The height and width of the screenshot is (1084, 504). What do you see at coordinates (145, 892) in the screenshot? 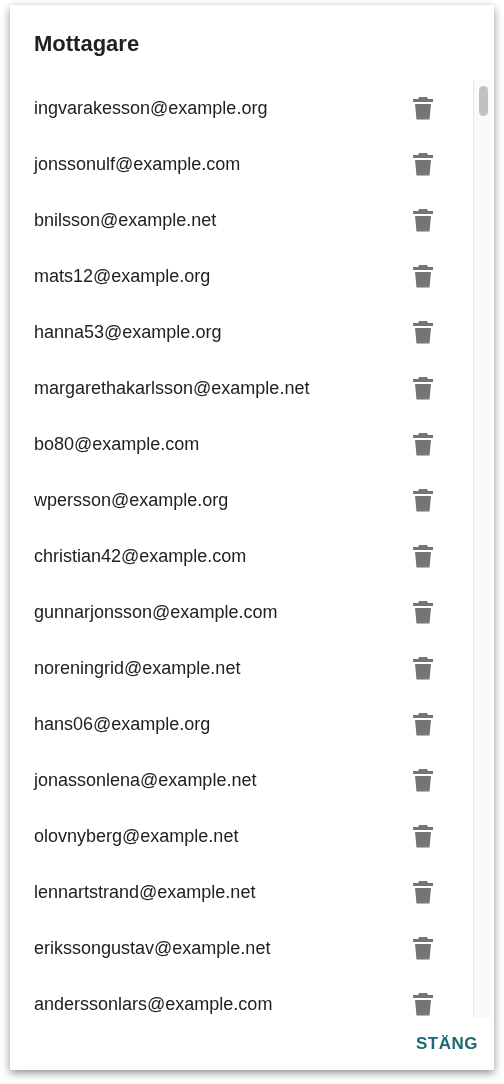
I see `recipient-email: lennartstrand@example.net` at bounding box center [145, 892].